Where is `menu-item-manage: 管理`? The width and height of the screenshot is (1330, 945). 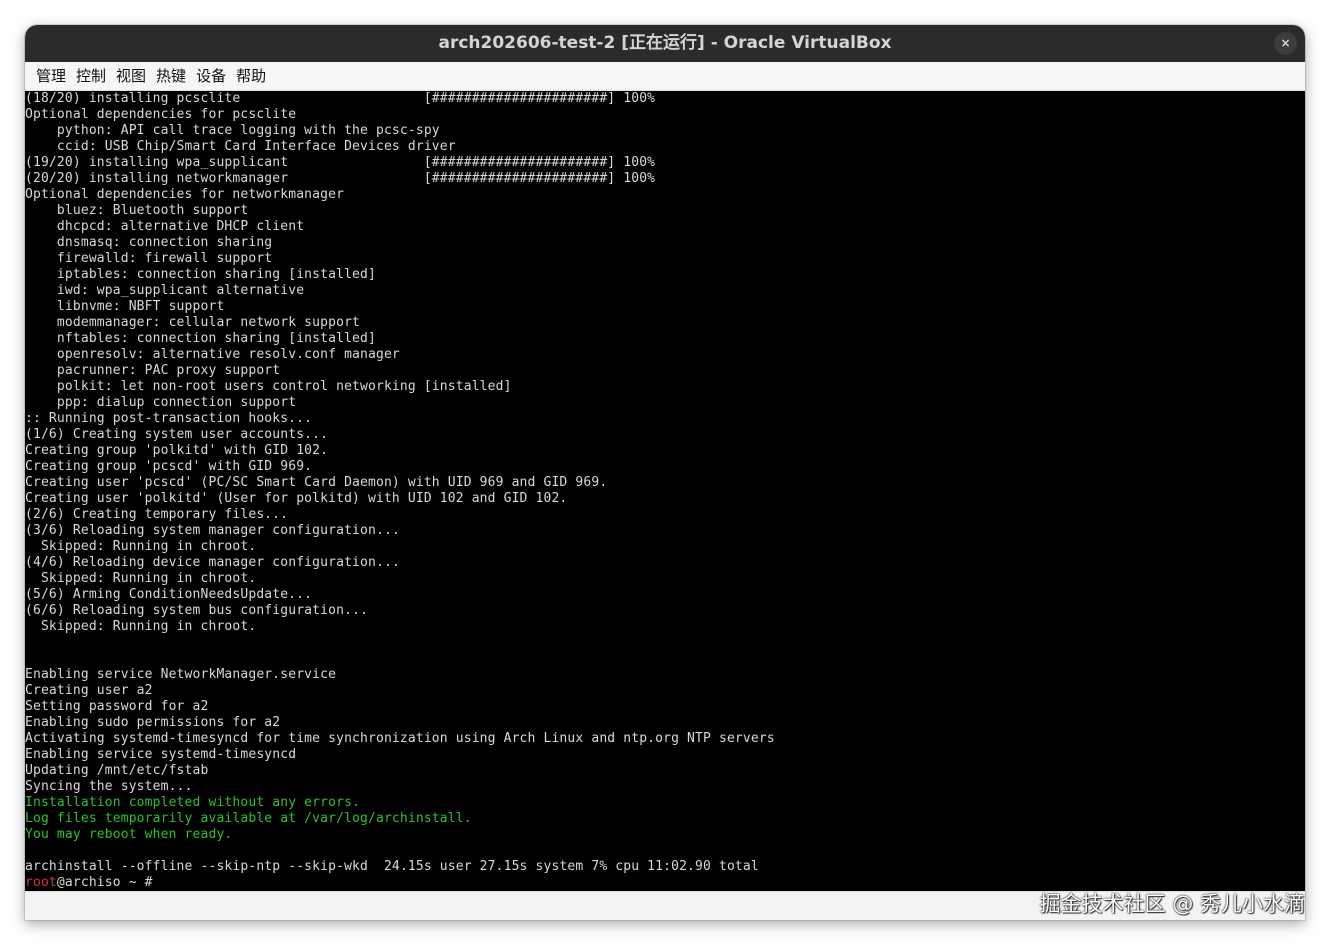
menu-item-manage: 管理 is located at coordinates (51, 76).